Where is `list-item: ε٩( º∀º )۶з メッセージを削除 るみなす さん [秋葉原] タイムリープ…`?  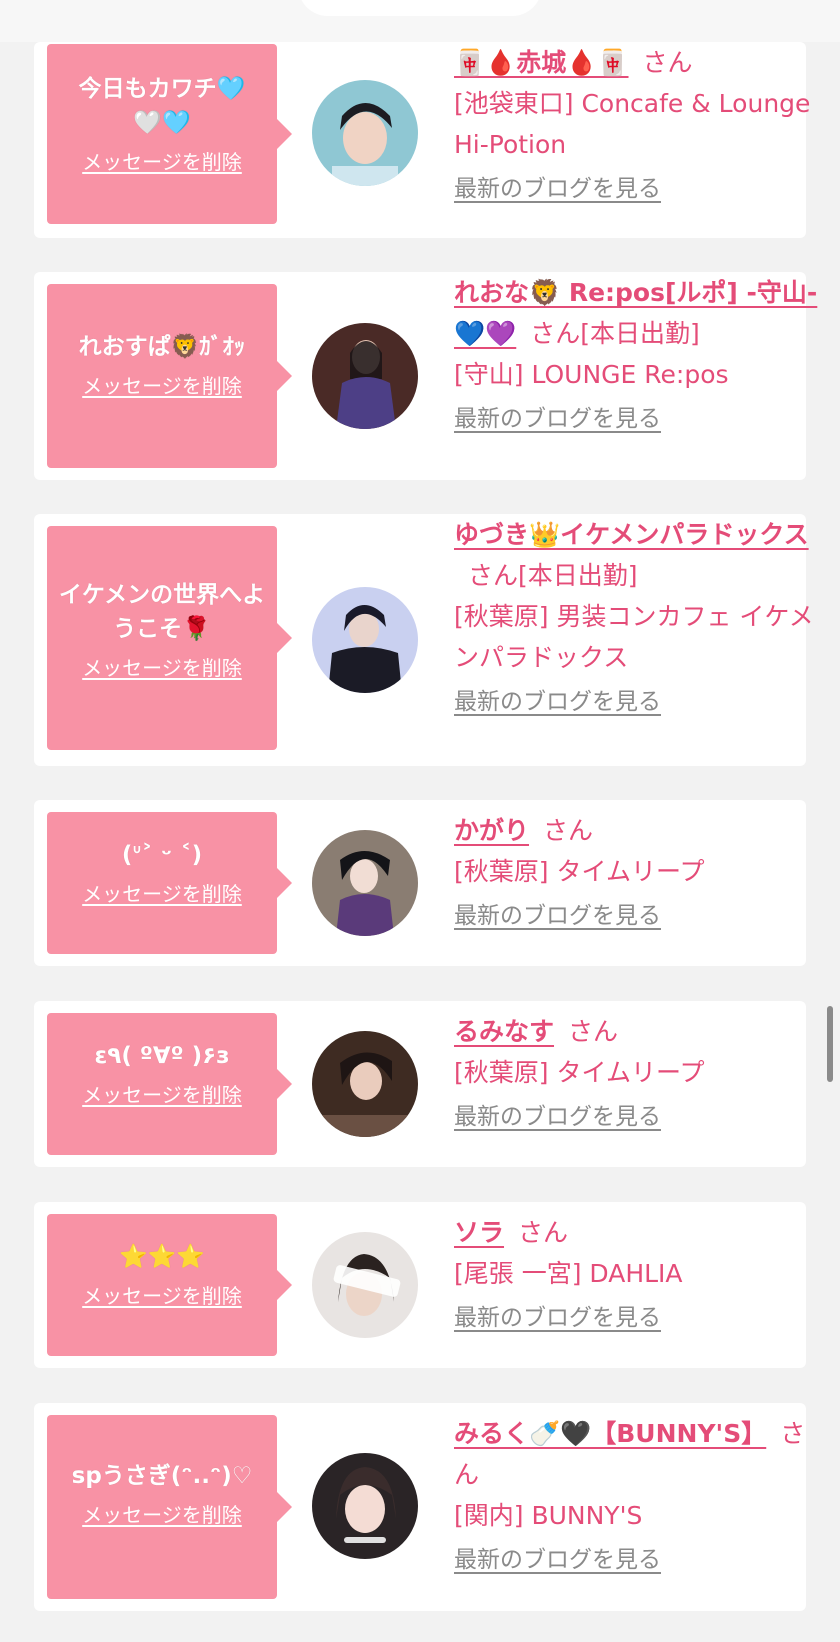 list-item: ε٩( º∀º )۶з メッセージを削除 るみなす さん [秋葉原] タイムリープ… is located at coordinates (420, 1084).